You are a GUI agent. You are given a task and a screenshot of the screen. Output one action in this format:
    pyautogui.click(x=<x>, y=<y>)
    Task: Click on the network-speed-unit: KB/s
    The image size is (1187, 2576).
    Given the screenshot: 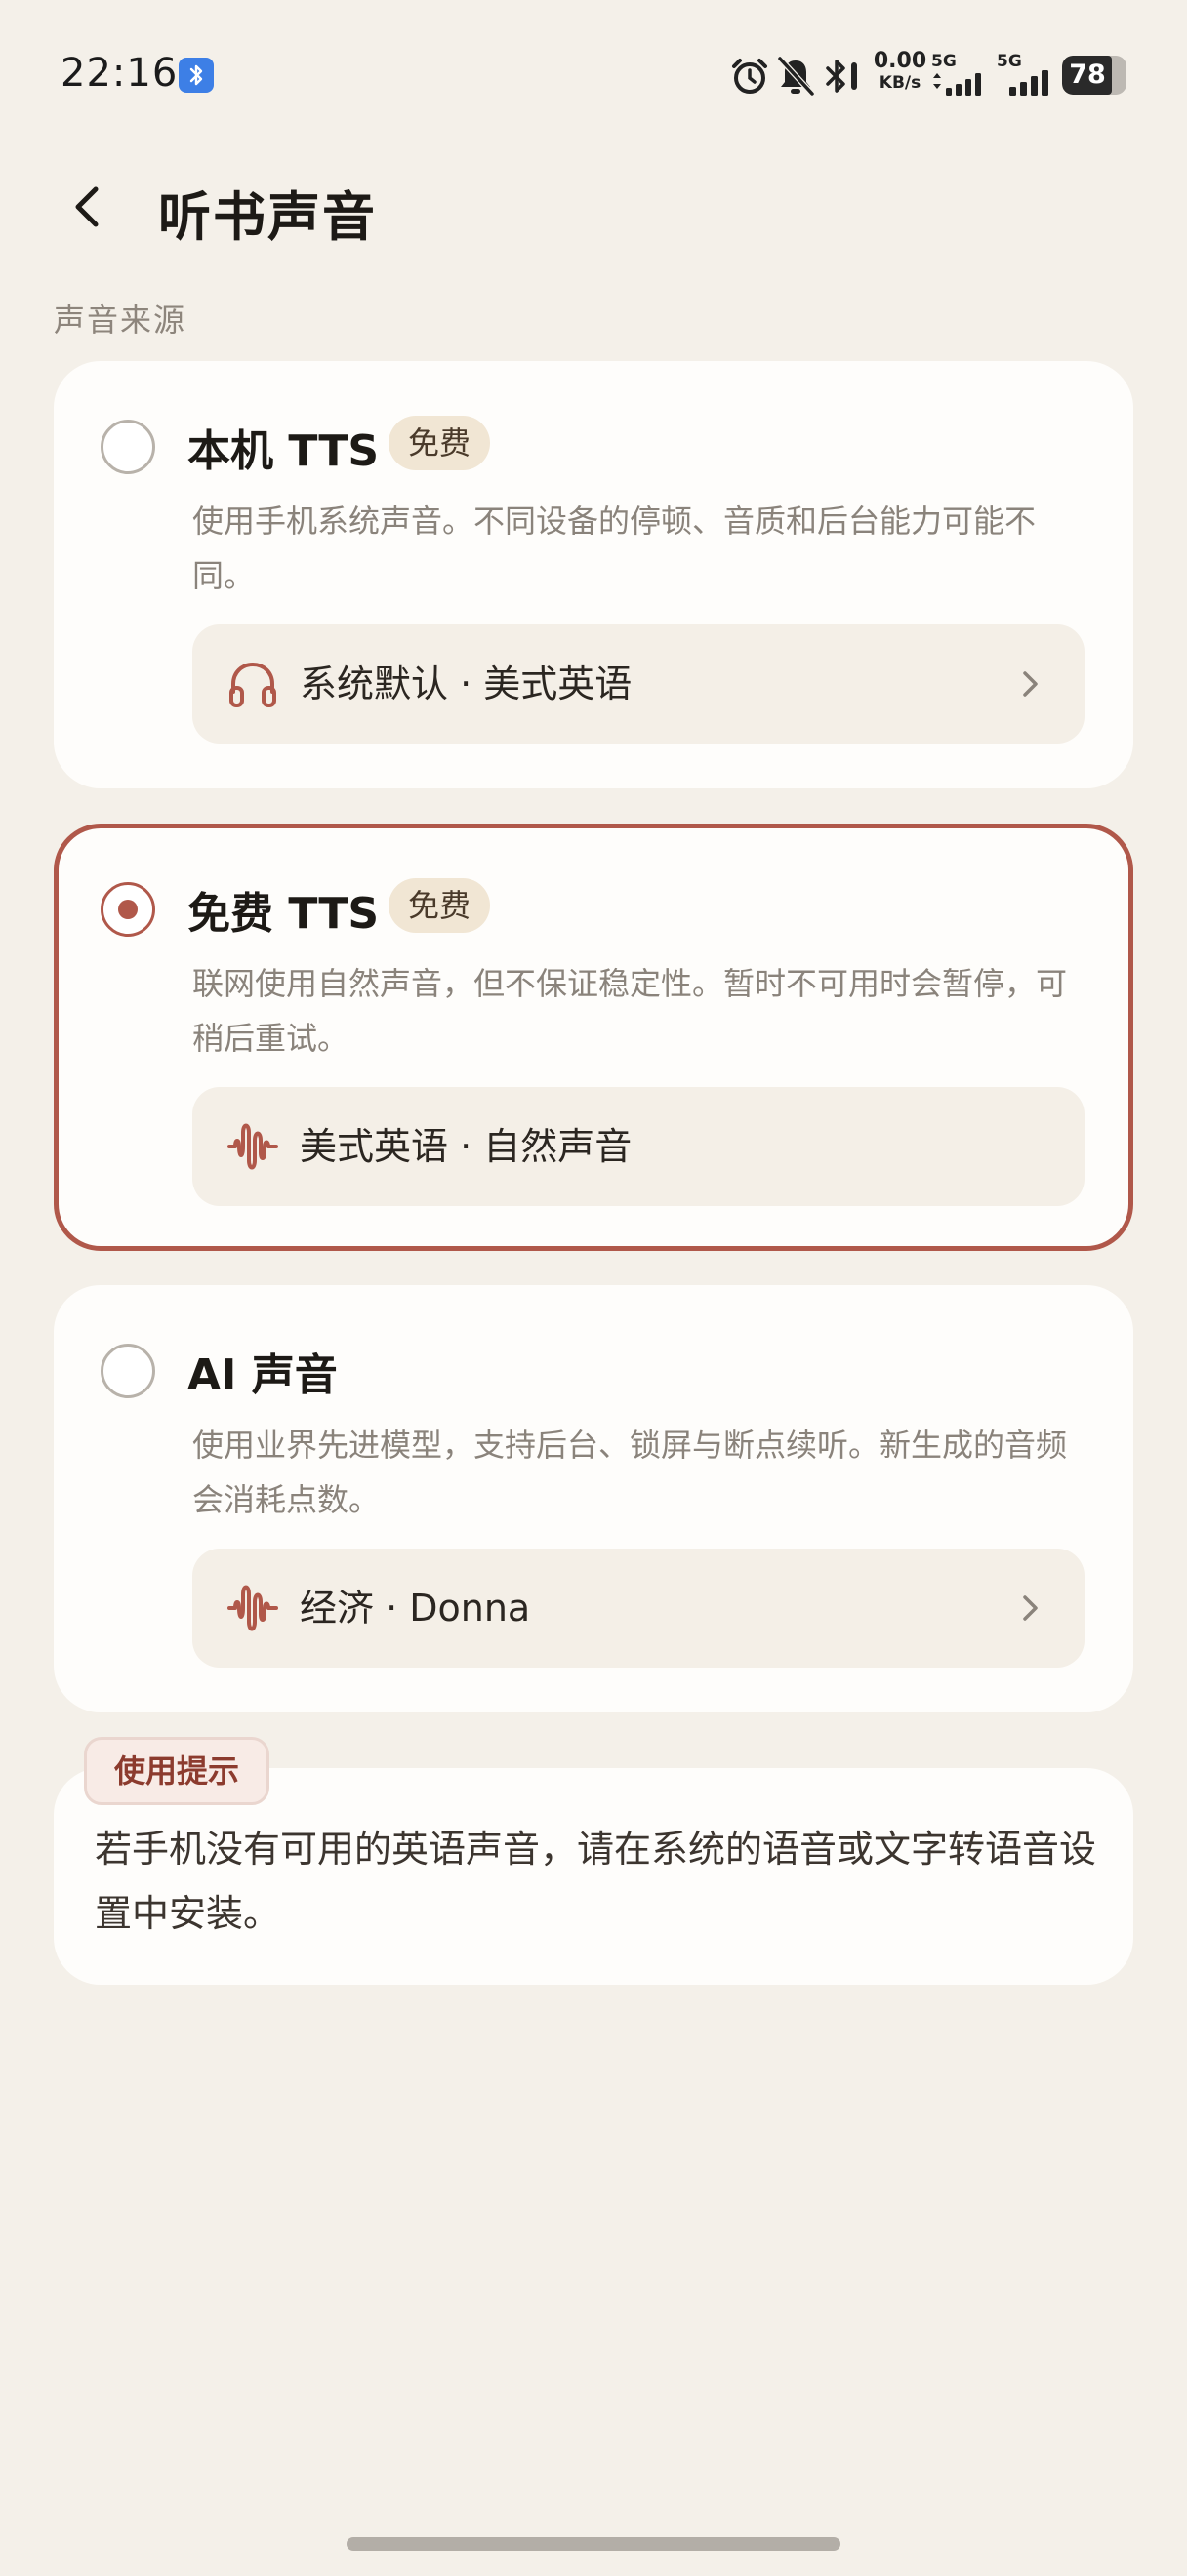 What is the action you would take?
    pyautogui.click(x=900, y=83)
    